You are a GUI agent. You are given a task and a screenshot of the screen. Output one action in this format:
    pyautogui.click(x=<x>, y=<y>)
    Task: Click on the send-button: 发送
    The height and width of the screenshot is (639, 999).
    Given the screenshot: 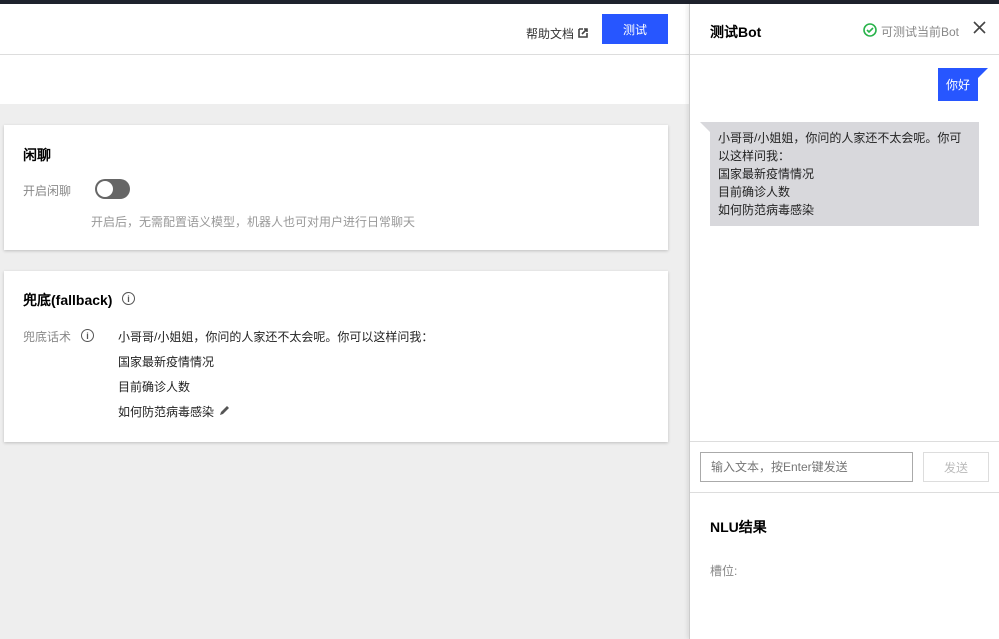 What is the action you would take?
    pyautogui.click(x=956, y=467)
    